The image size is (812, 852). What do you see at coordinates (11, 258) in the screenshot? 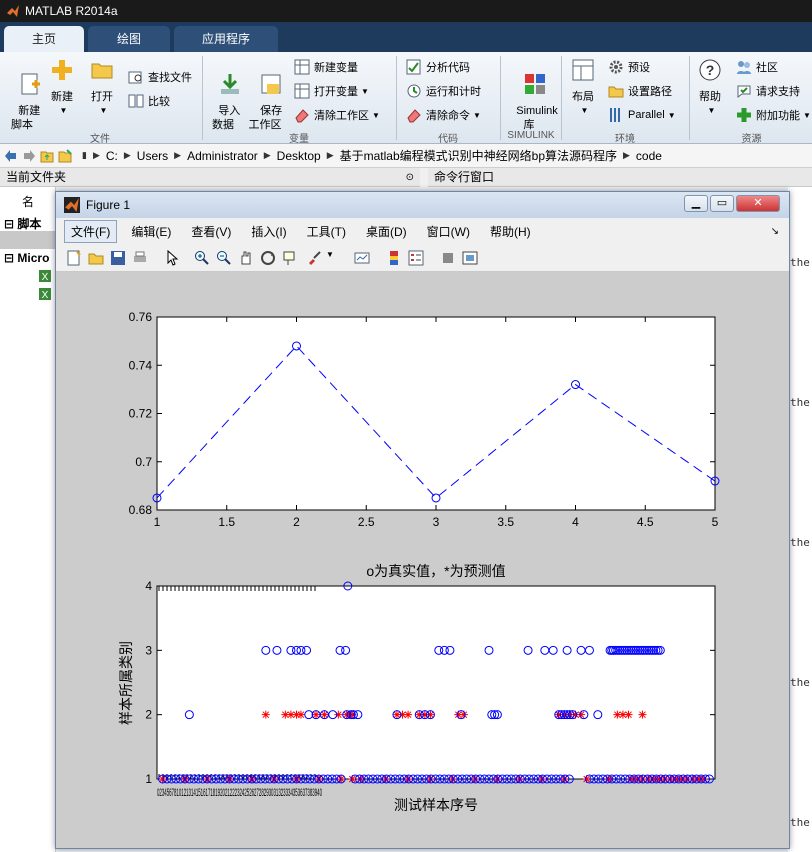
I see `collapse-icon: ⊟` at bounding box center [11, 258].